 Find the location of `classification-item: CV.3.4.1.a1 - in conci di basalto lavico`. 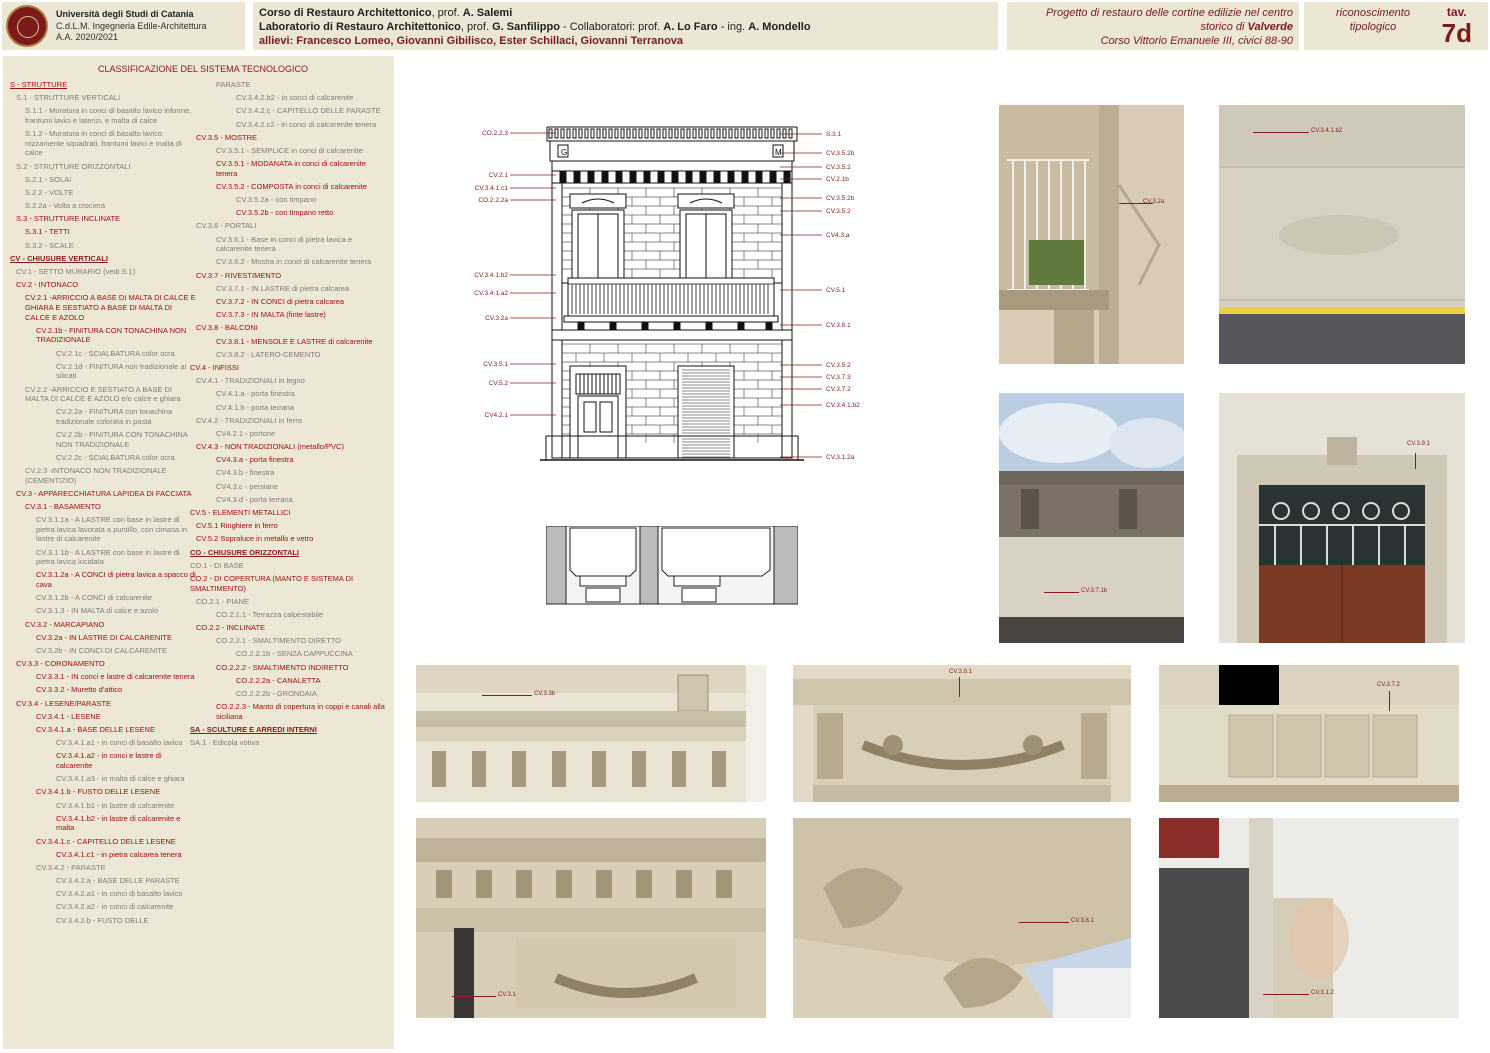

classification-item: CV.3.4.1.a1 - in conci di basalto lavico is located at coordinates (119, 743).